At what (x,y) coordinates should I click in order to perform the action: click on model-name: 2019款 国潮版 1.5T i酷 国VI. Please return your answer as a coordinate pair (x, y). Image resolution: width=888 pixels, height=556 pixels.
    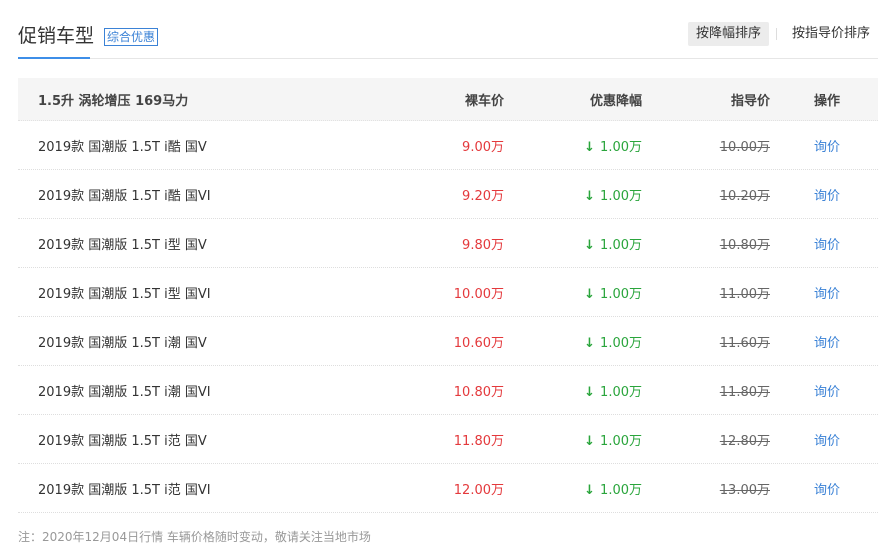
    Looking at the image, I should click on (124, 196).